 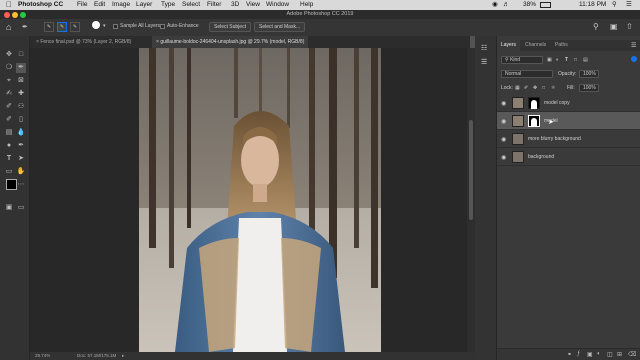 What do you see at coordinates (21, 133) in the screenshot?
I see `blur-tool-icon: 💧` at bounding box center [21, 133].